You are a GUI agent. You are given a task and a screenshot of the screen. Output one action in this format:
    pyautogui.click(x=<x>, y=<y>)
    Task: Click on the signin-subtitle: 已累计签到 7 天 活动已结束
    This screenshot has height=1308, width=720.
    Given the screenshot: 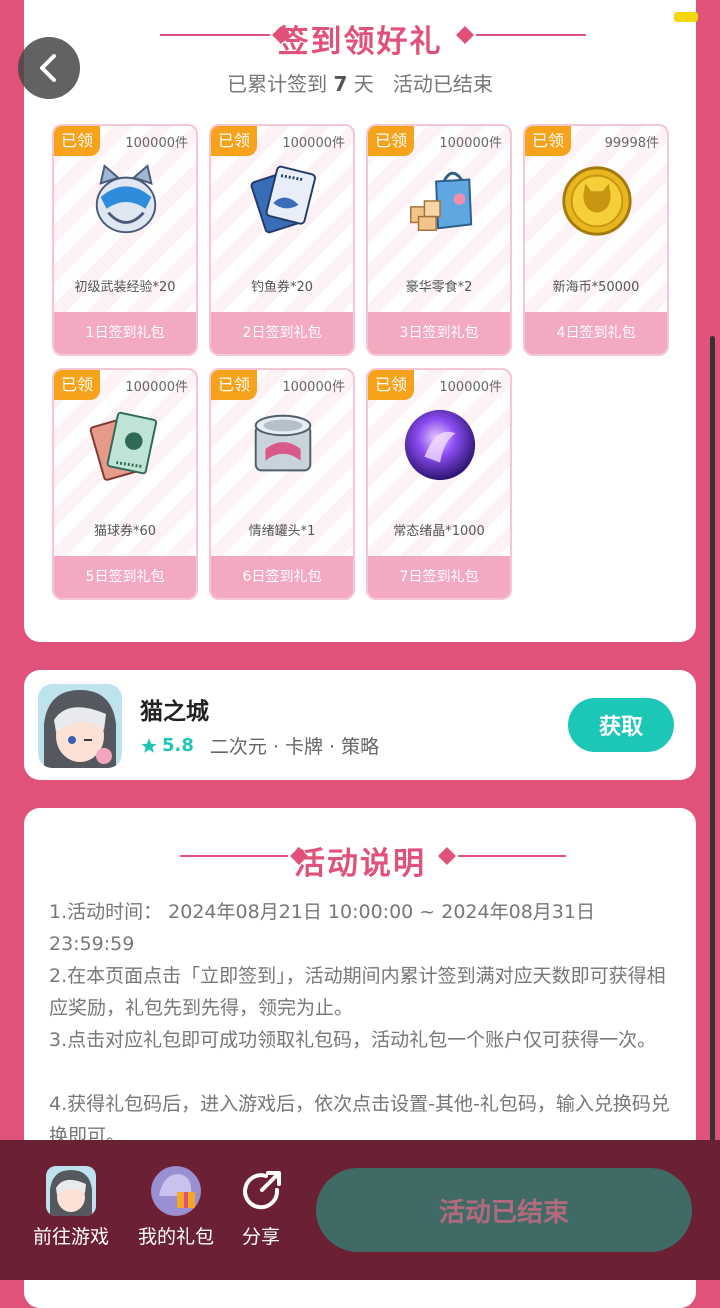 What is the action you would take?
    pyautogui.click(x=360, y=82)
    